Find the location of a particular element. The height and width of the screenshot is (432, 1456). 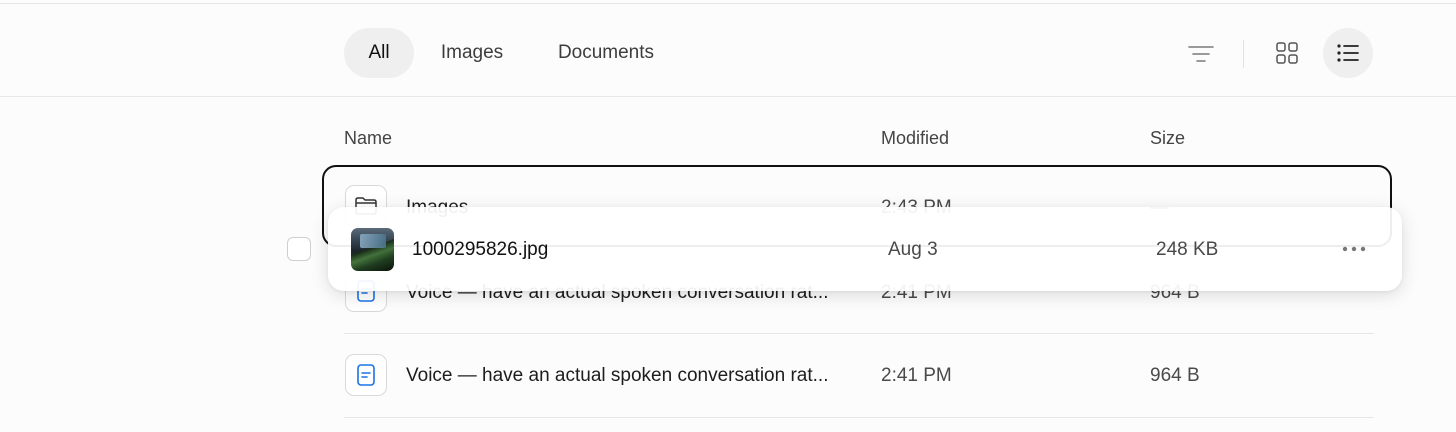

image-thumbnail is located at coordinates (372, 249).